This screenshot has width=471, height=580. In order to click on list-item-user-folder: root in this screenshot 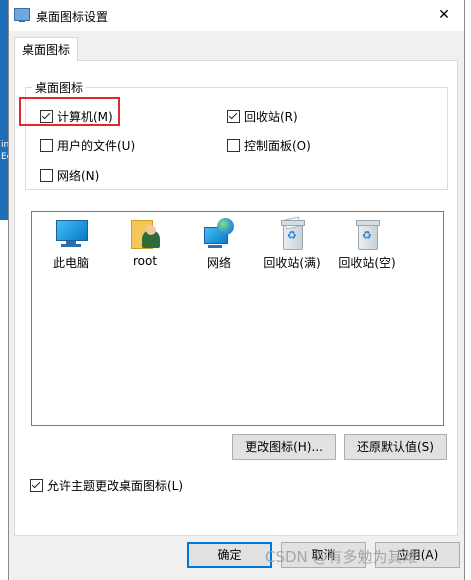, I will do `click(145, 243)`.